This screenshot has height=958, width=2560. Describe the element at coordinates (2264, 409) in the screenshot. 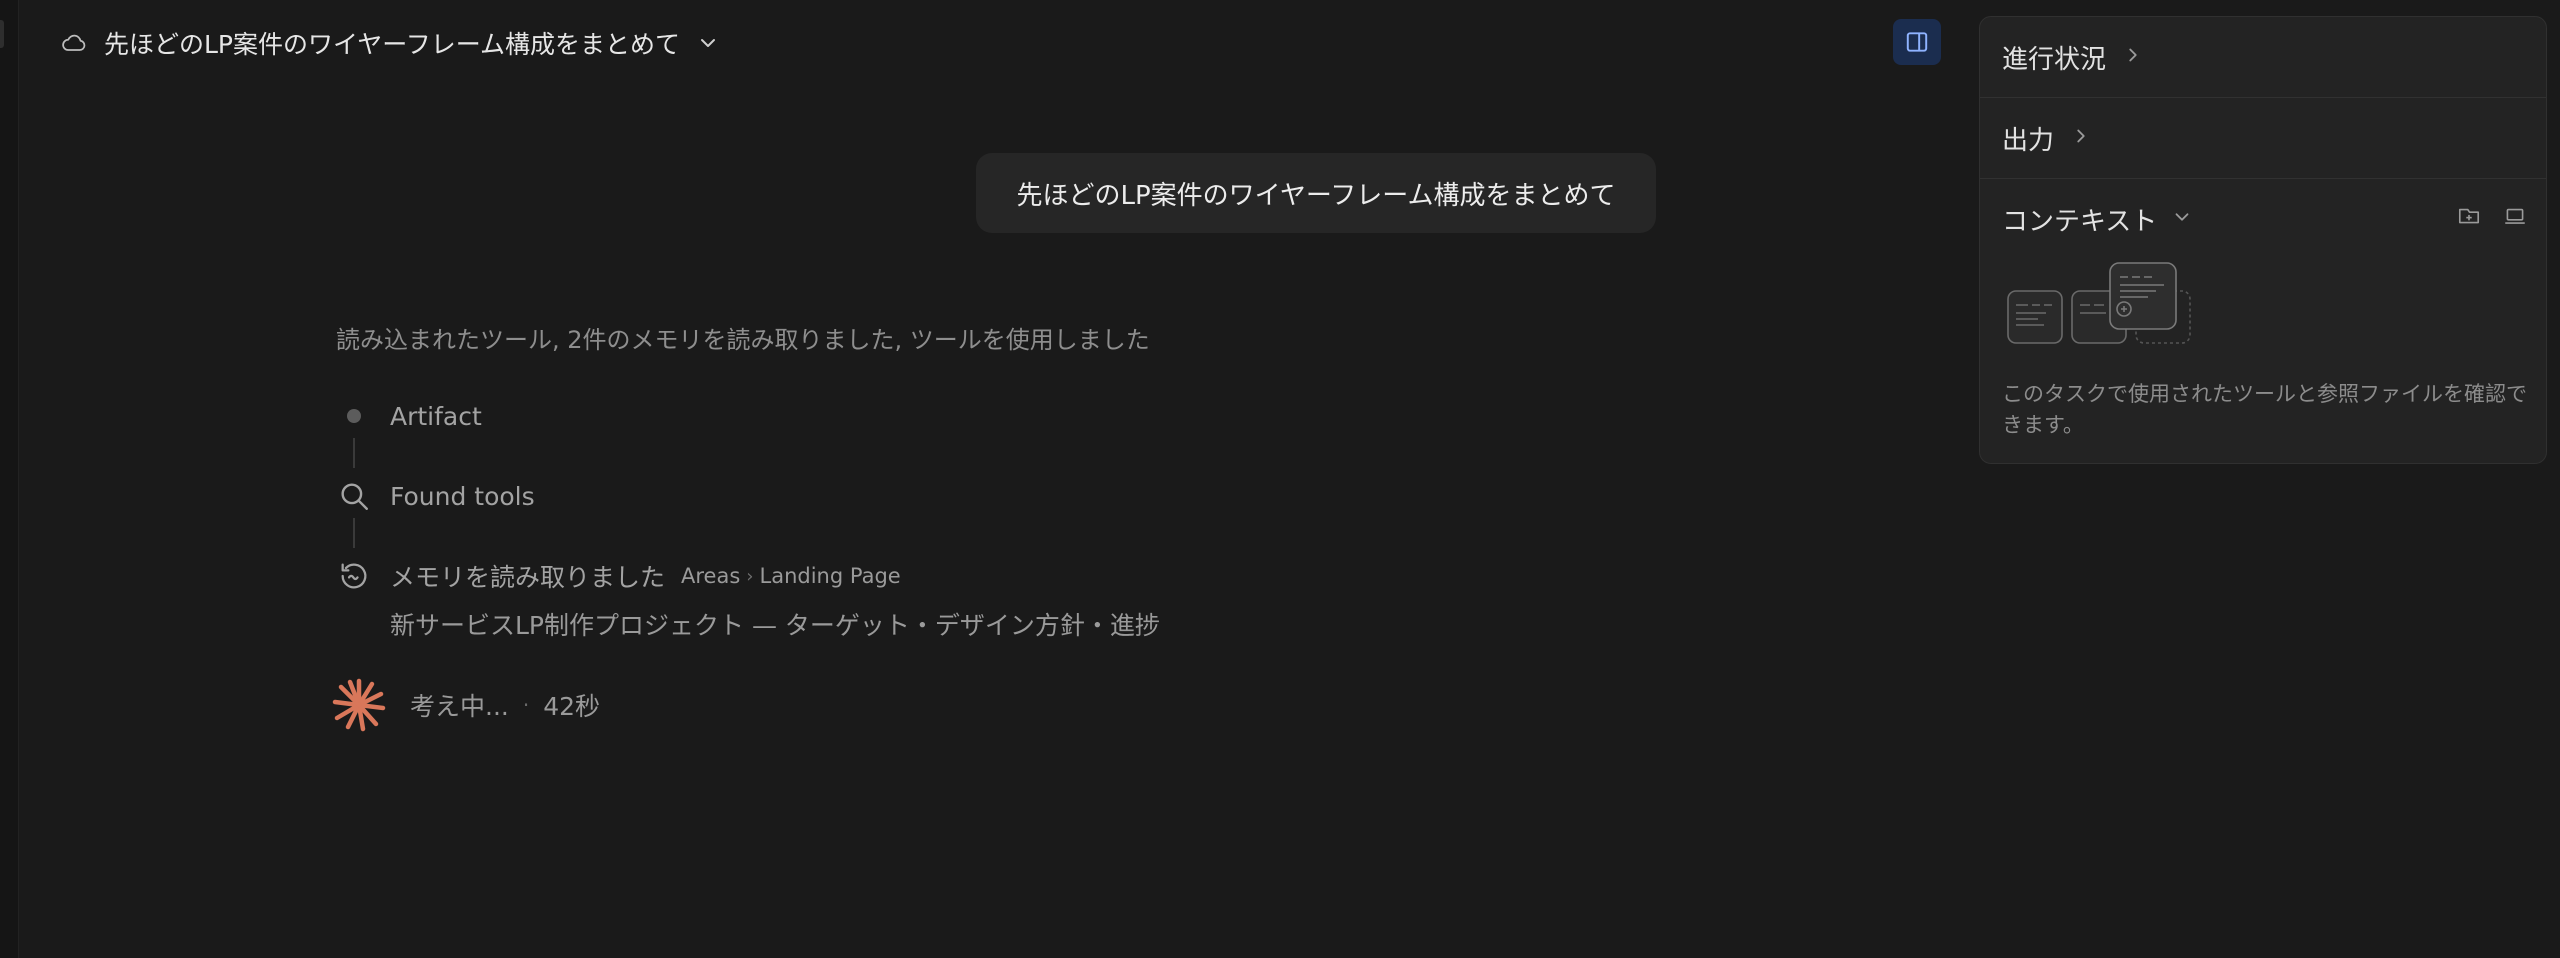

I see `context-description: このタスクで使用されたツールと参照ファイルを確認できます。` at that location.